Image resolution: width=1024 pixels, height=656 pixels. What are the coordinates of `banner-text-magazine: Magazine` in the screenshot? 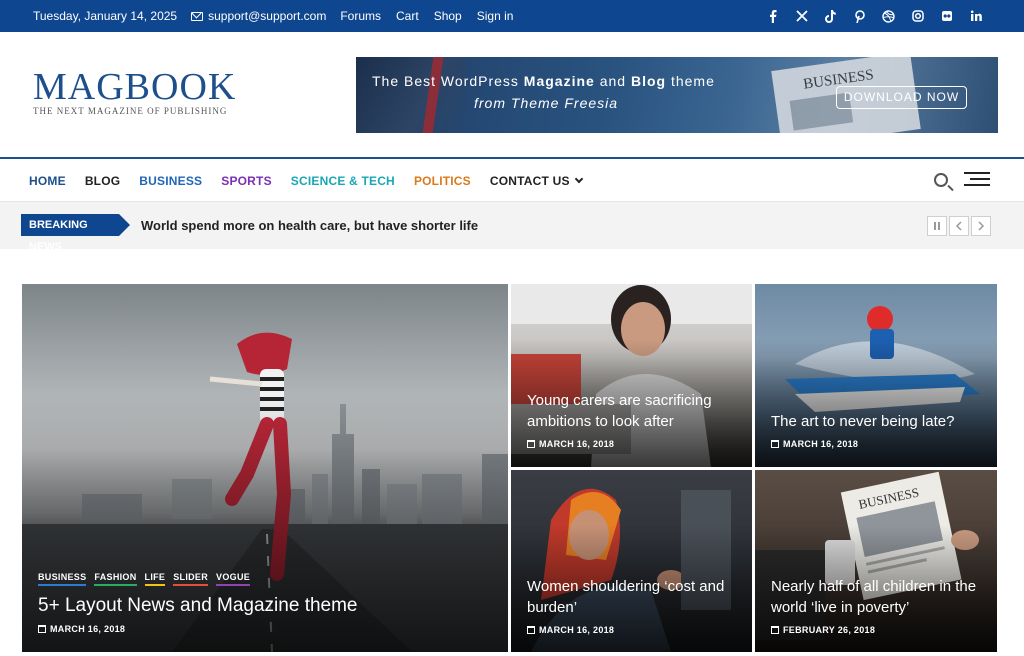 It's located at (559, 81).